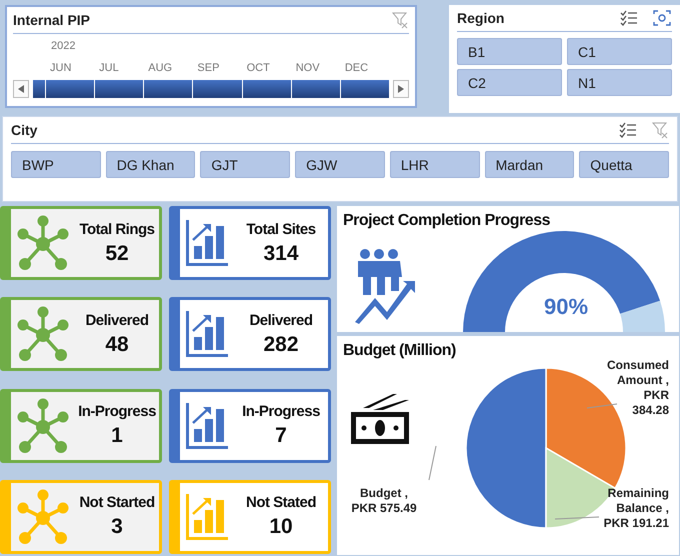  I want to click on slicer-item: C2, so click(509, 82).